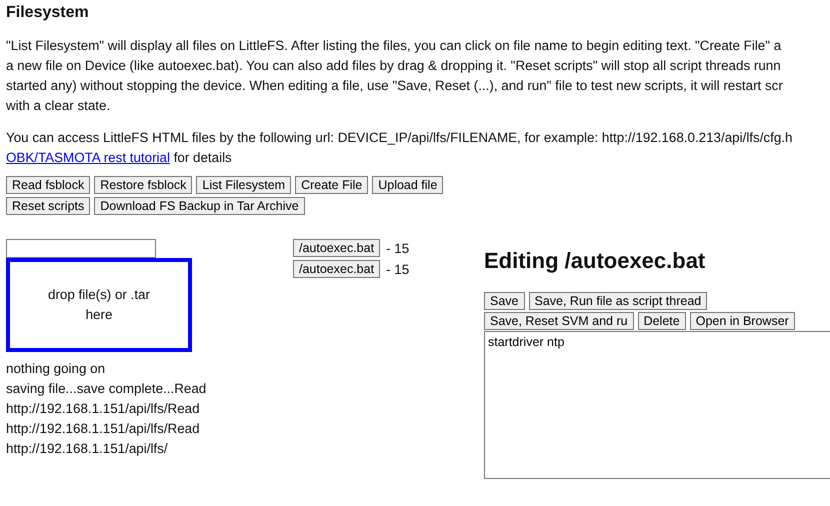 Image resolution: width=830 pixels, height=506 pixels. I want to click on page-title: Filesystem, so click(48, 13).